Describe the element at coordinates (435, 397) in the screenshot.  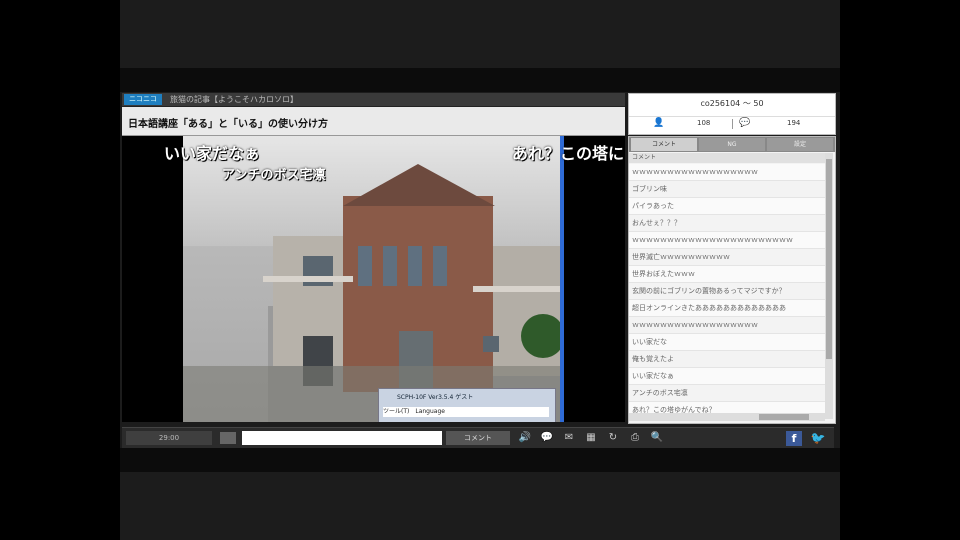
I see `embedded-window-title: SCPH-10F Ver3.5.4 ゲスト` at that location.